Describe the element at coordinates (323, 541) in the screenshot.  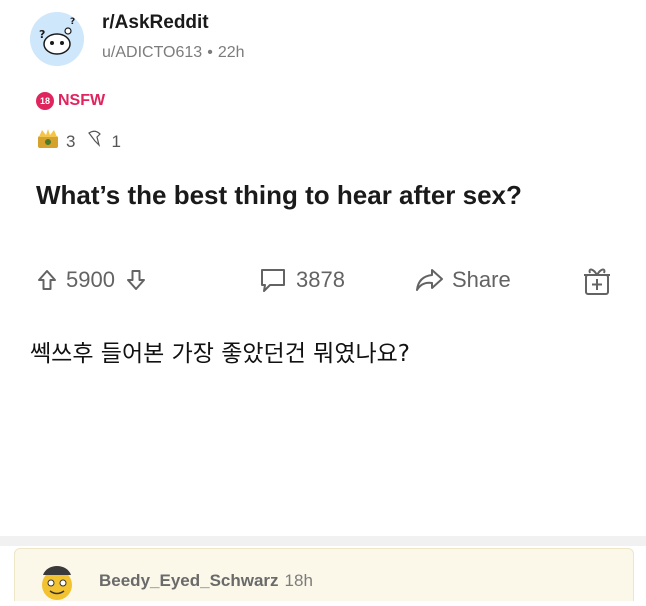
I see `section-divider` at that location.